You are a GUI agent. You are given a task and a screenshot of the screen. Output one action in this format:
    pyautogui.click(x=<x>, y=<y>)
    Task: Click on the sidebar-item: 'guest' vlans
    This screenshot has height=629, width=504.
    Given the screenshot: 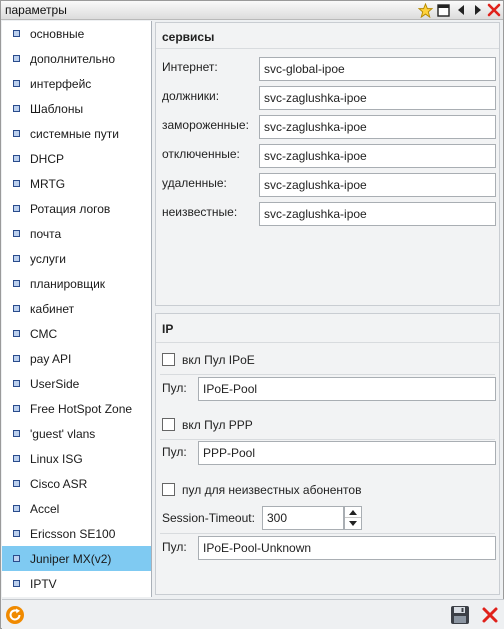 What is the action you would take?
    pyautogui.click(x=76, y=433)
    